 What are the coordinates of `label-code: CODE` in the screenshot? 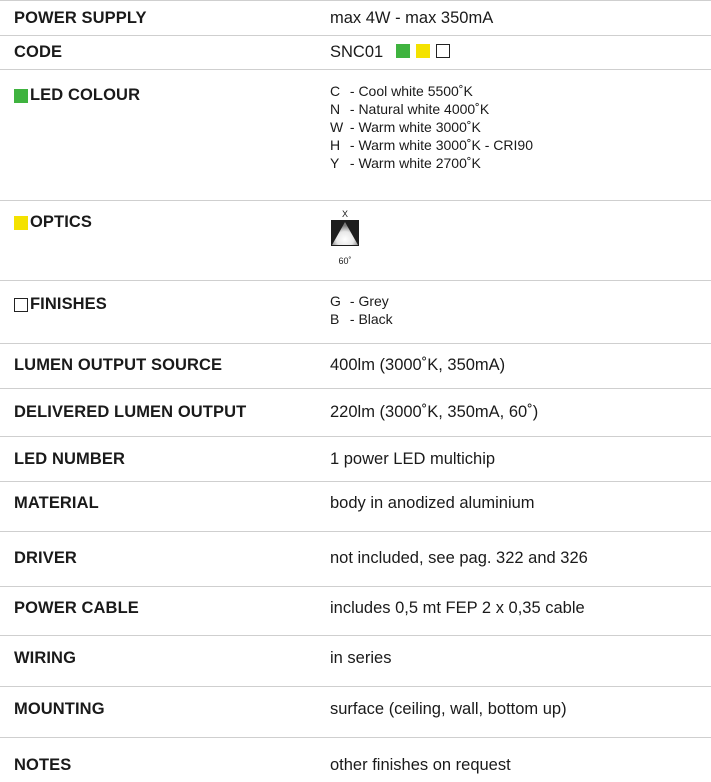 It's located at (38, 52).